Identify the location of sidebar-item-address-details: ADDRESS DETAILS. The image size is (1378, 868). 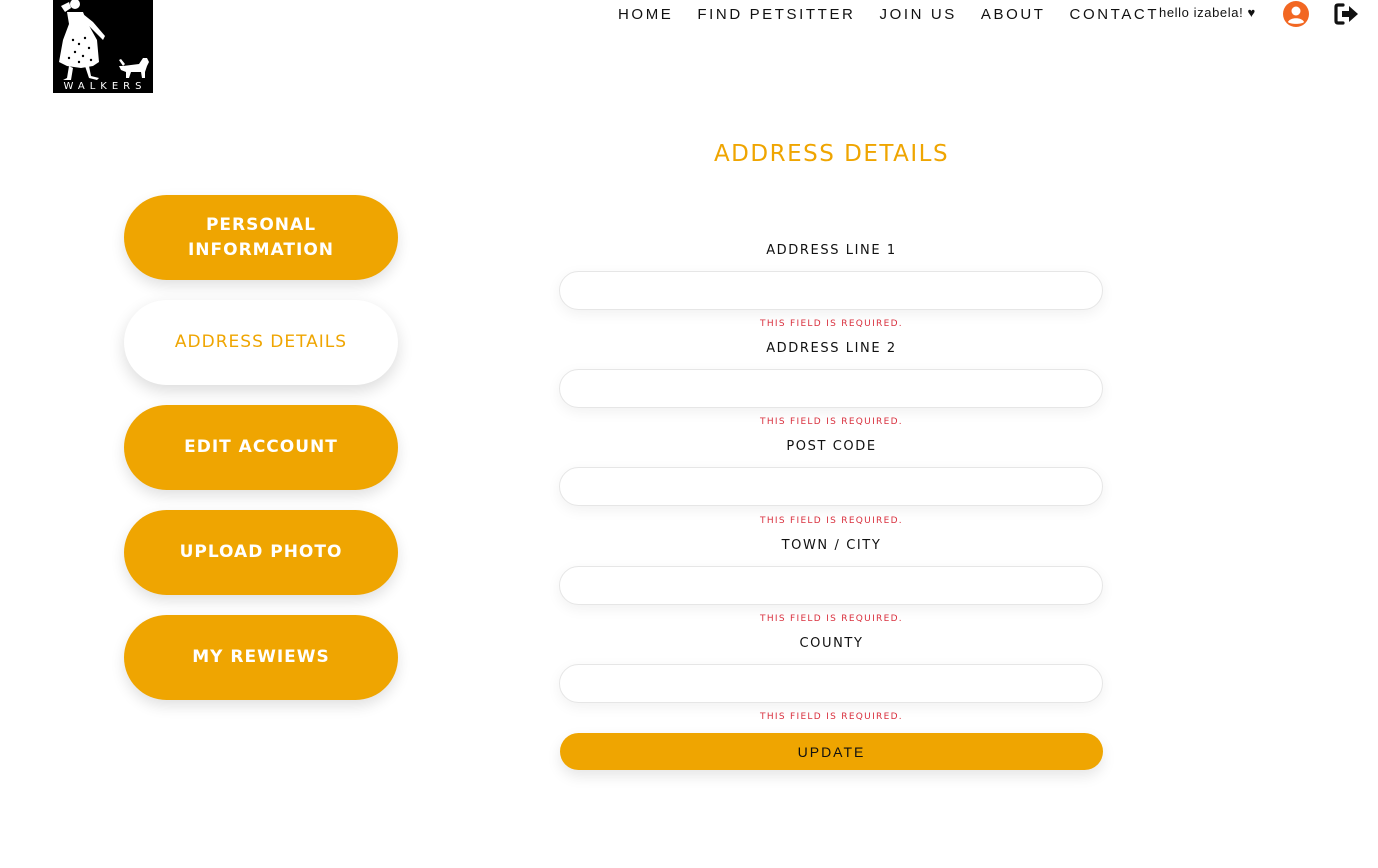
(261, 342).